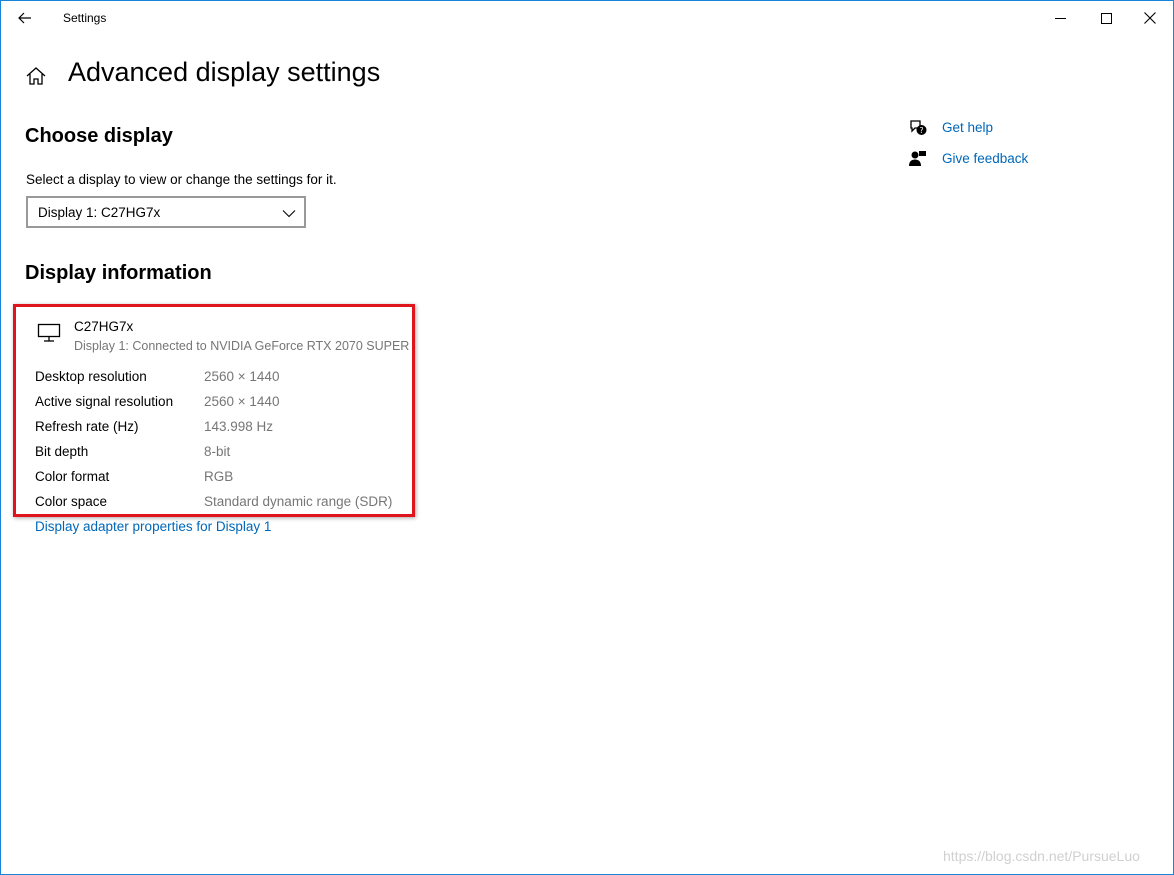 The height and width of the screenshot is (875, 1174). I want to click on info-label: Desktop resolution, so click(91, 376).